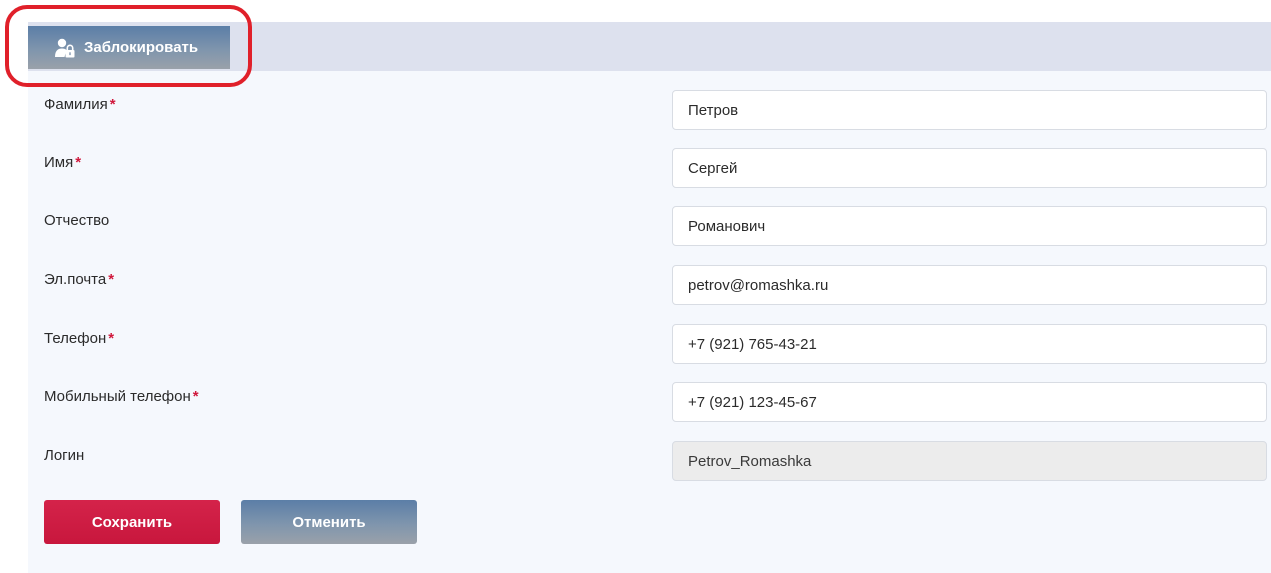 This screenshot has height=573, width=1271. What do you see at coordinates (969, 168) in the screenshot?
I see `first-name-input` at bounding box center [969, 168].